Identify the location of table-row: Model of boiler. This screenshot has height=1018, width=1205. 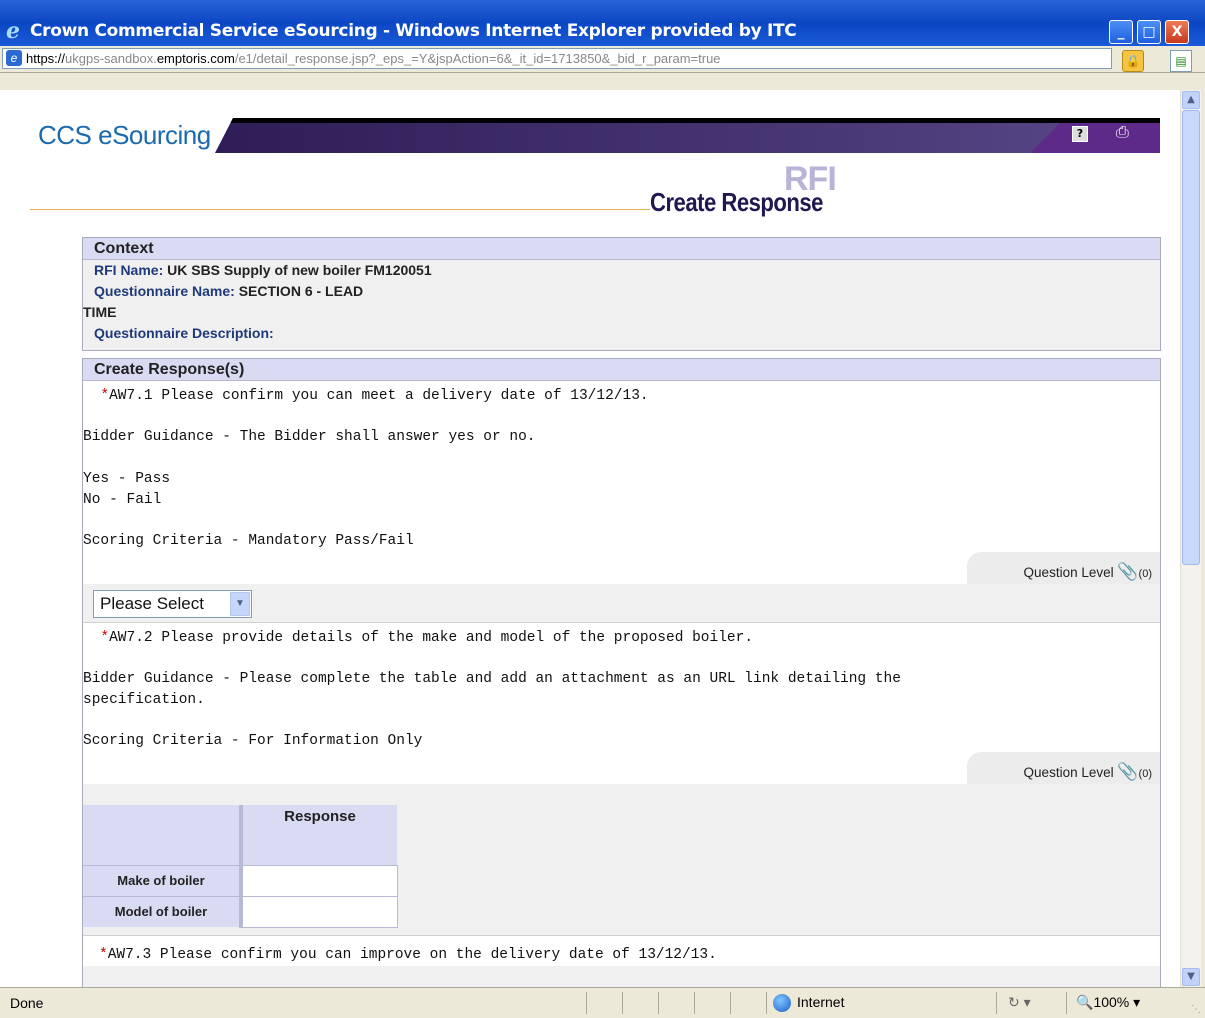
(240, 911).